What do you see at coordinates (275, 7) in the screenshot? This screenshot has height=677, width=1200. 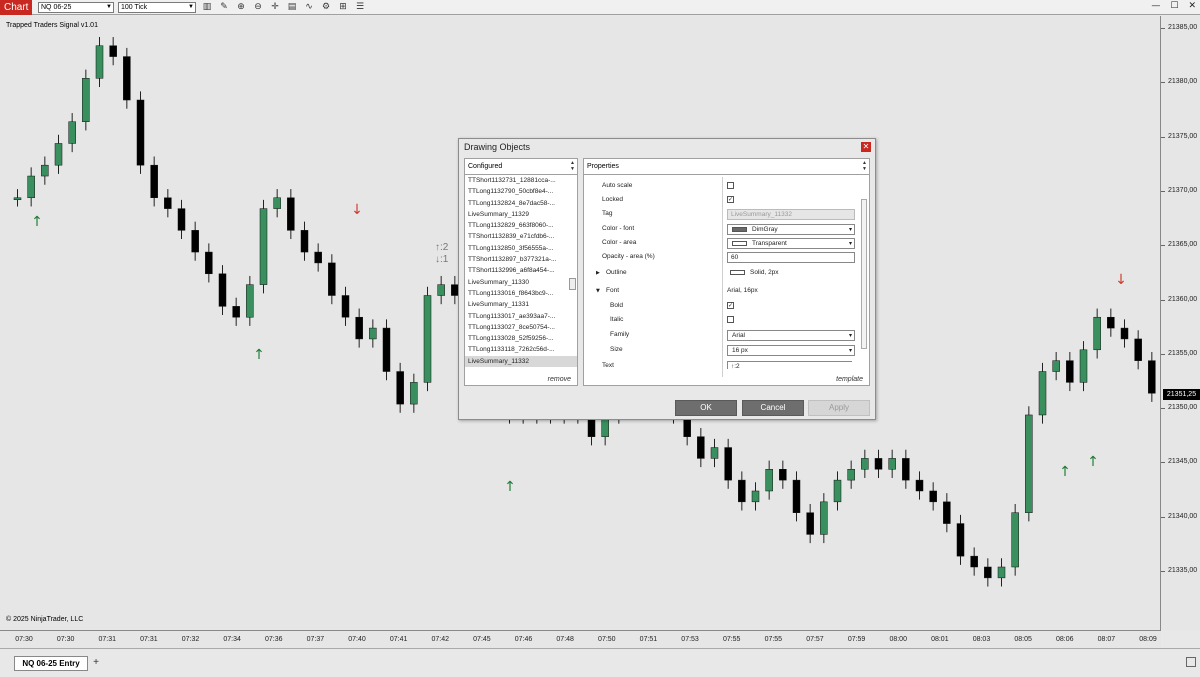 I see `crosshair-icon: ✛` at bounding box center [275, 7].